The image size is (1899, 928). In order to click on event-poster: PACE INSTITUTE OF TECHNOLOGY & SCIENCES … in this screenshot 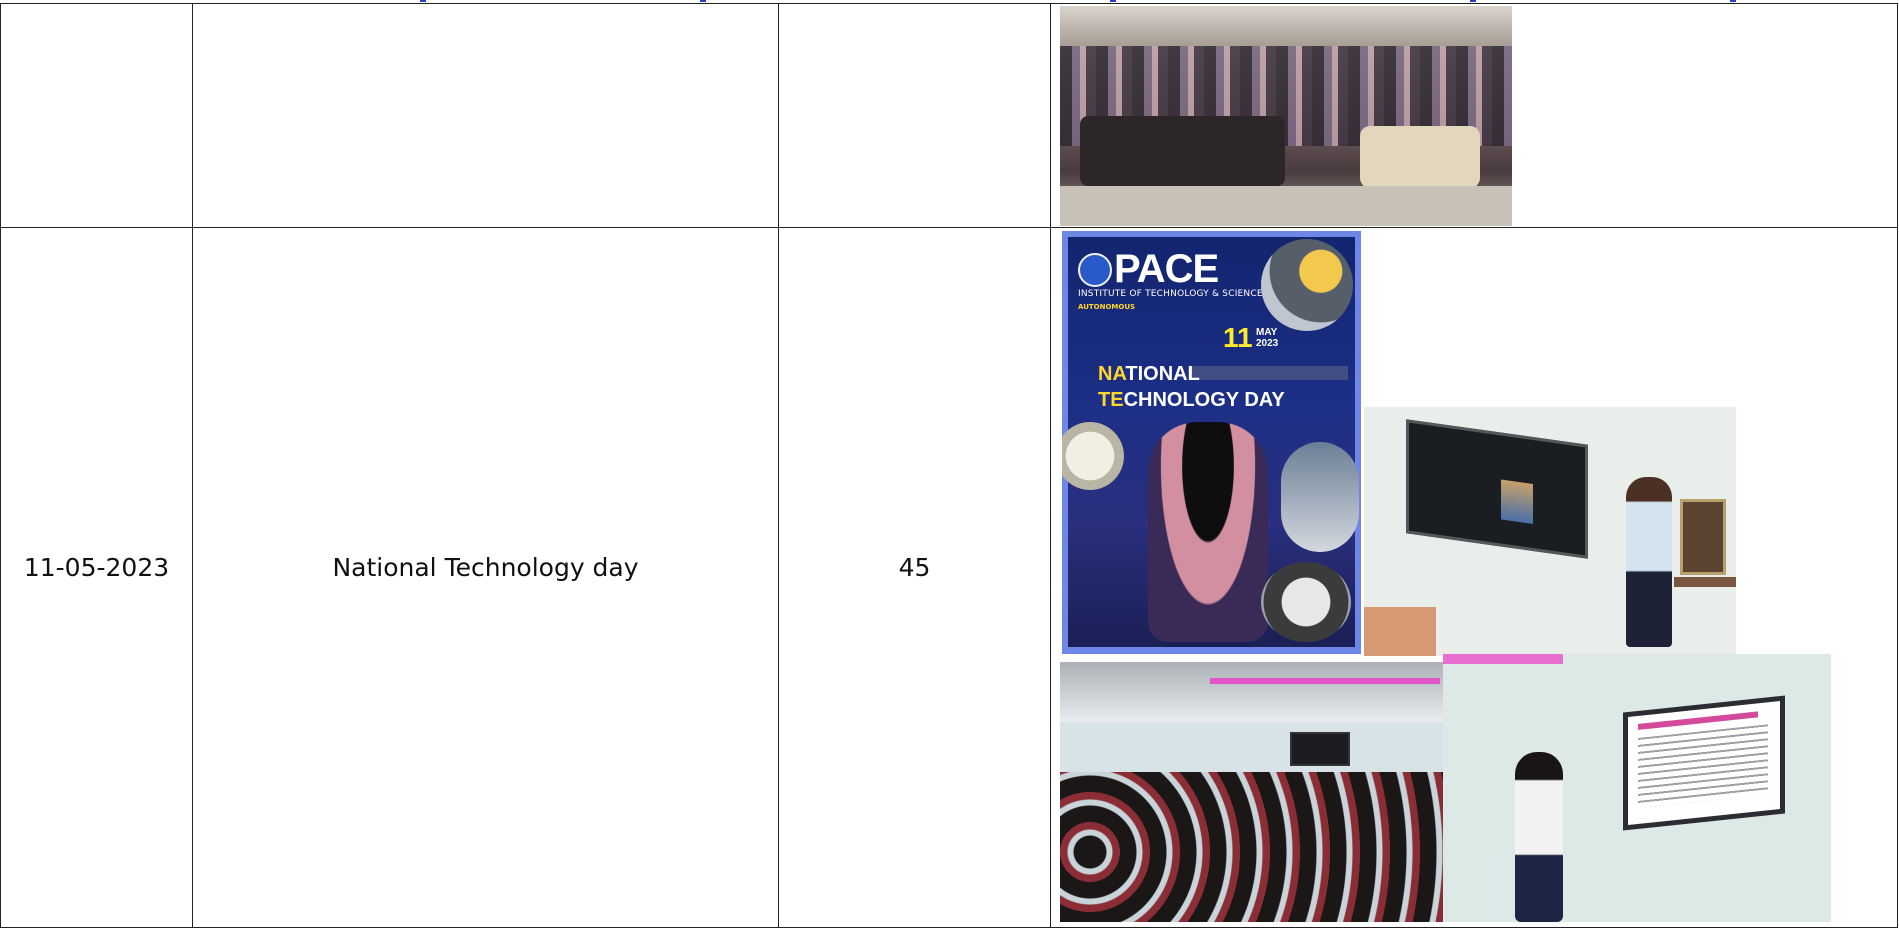, I will do `click(1211, 442)`.